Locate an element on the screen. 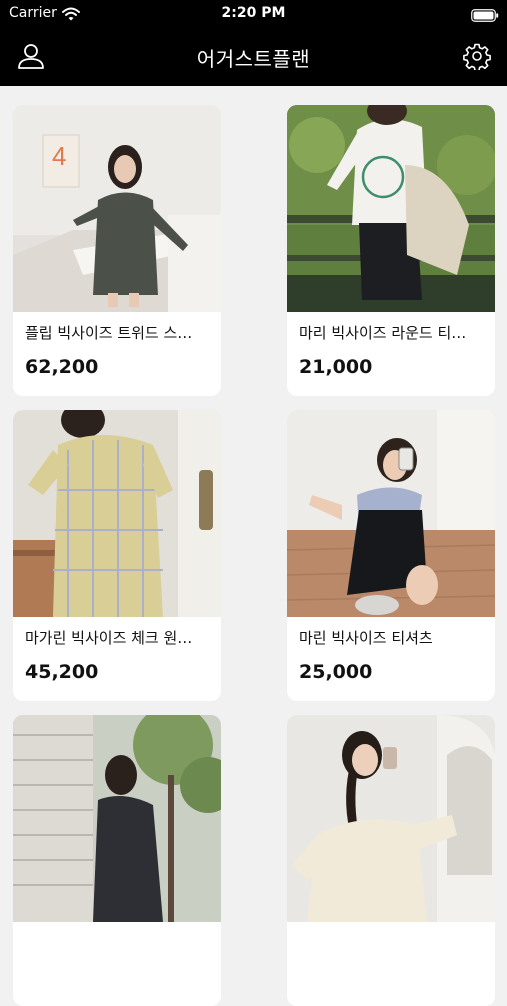  product-name: 마린 빅사이즈 티셔츠 is located at coordinates (366, 638).